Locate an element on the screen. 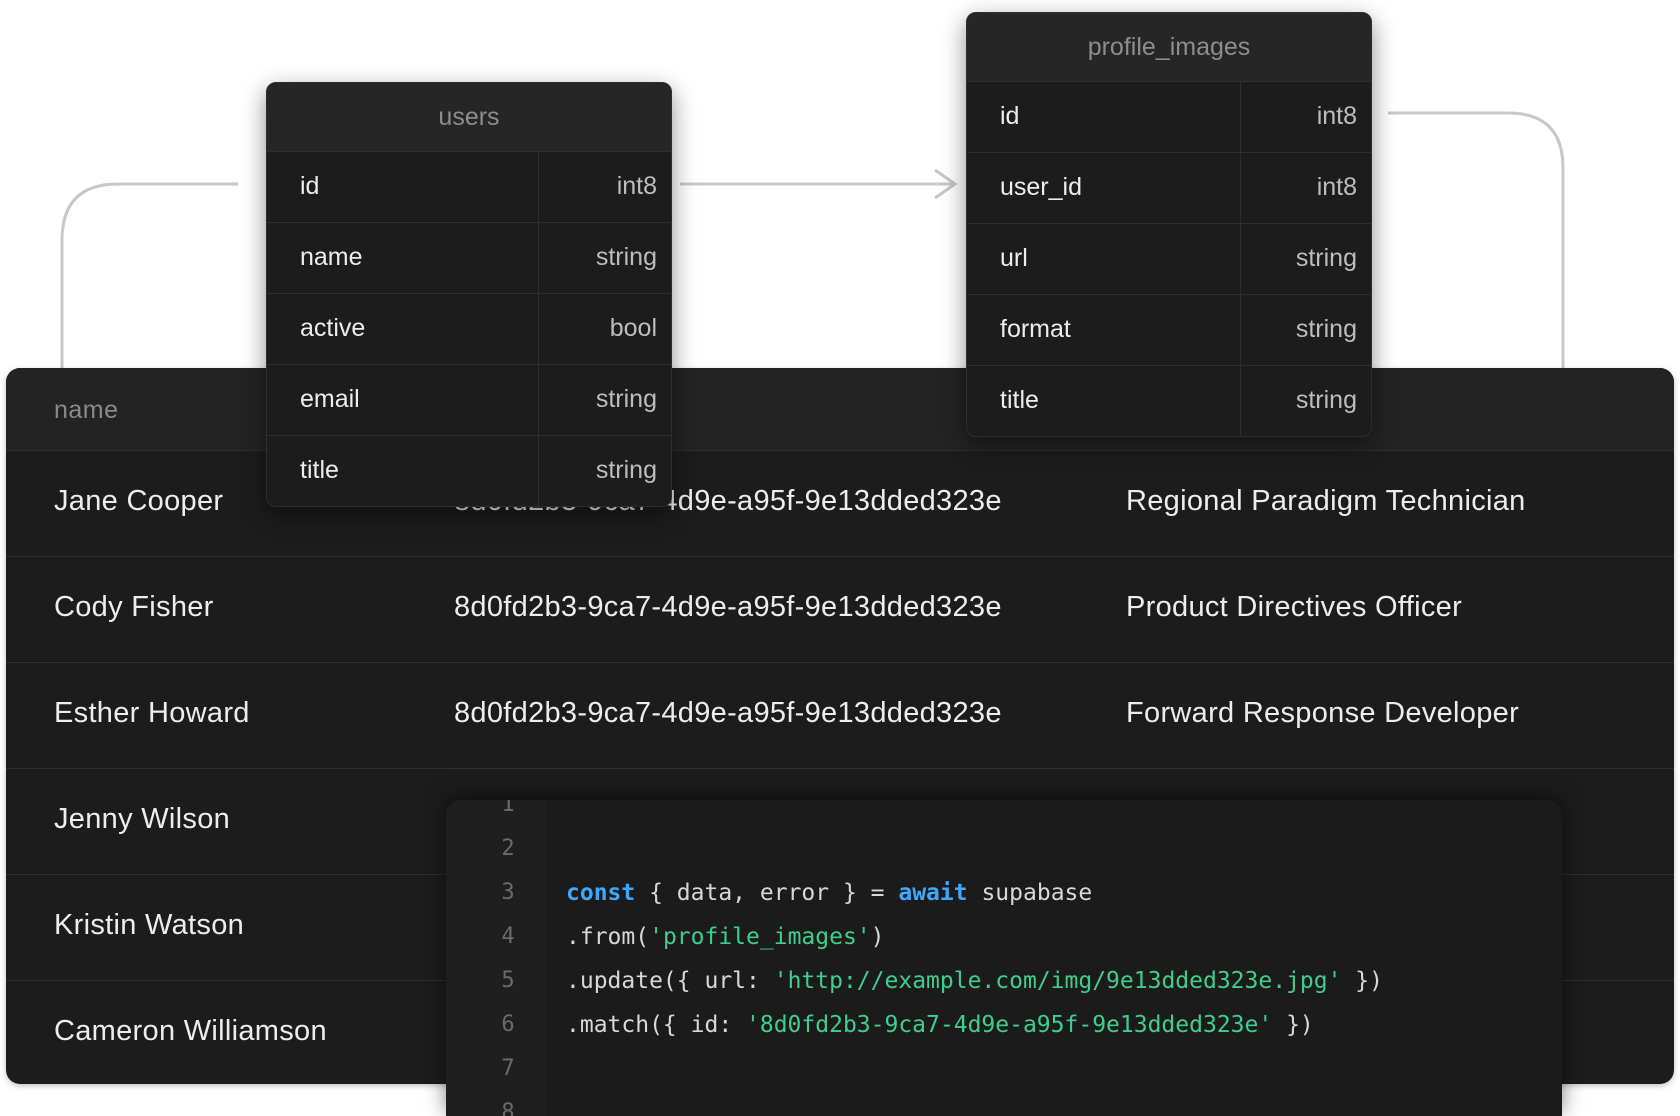 This screenshot has height=1116, width=1680. code-fragment: supabase is located at coordinates (1030, 893).